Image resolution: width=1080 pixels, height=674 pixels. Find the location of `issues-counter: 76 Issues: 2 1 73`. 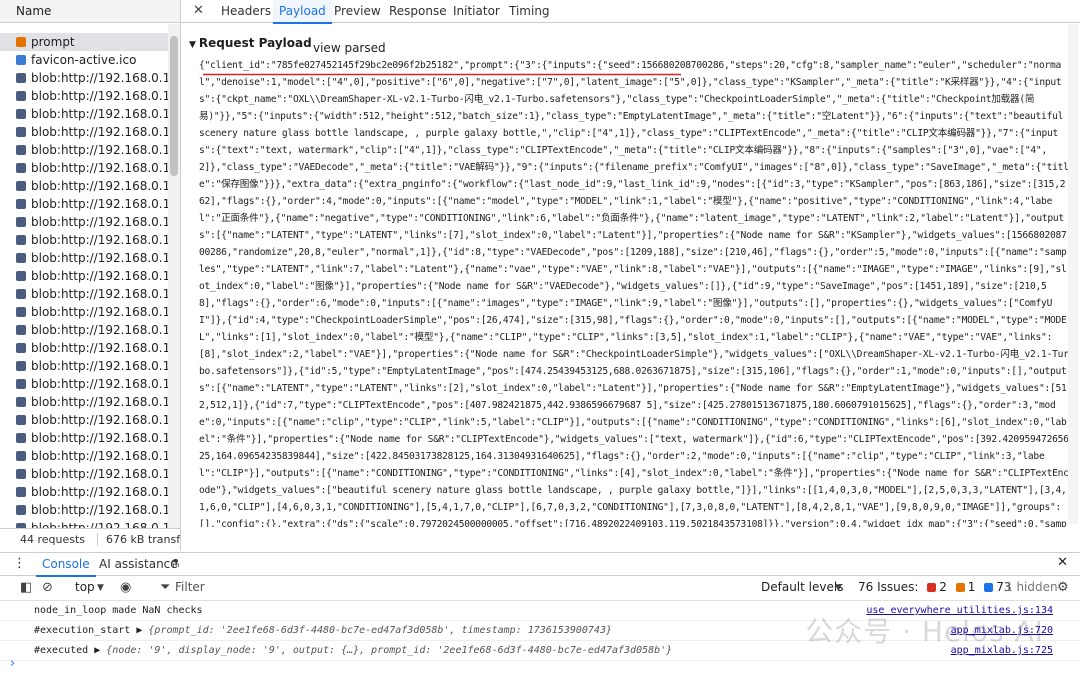

issues-counter: 76 Issues: 2 1 73 is located at coordinates (934, 587).